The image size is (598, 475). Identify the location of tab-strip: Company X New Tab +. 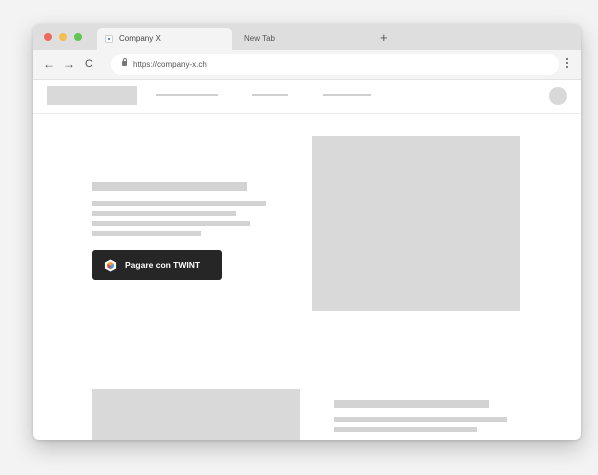
(307, 37).